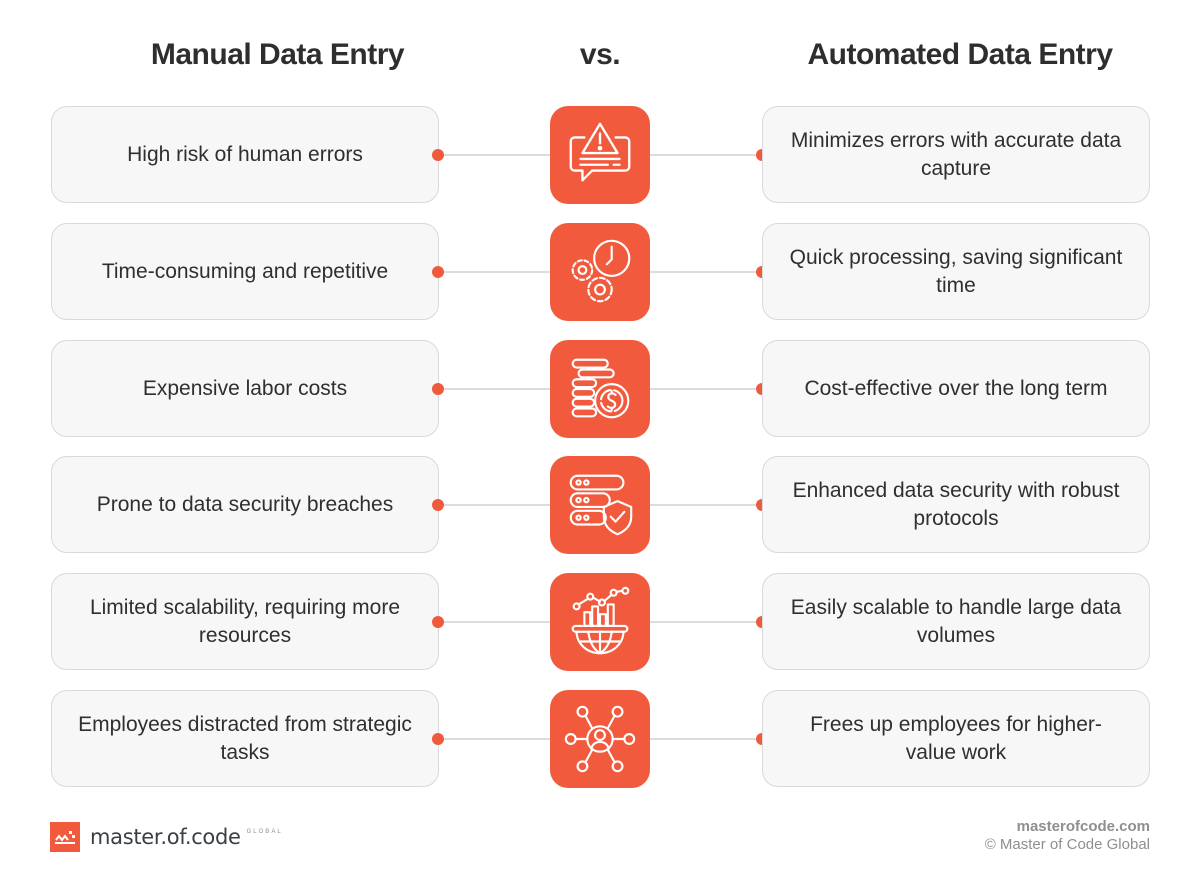 The width and height of the screenshot is (1200, 894). I want to click on global-growth-chart-icon, so click(600, 622).